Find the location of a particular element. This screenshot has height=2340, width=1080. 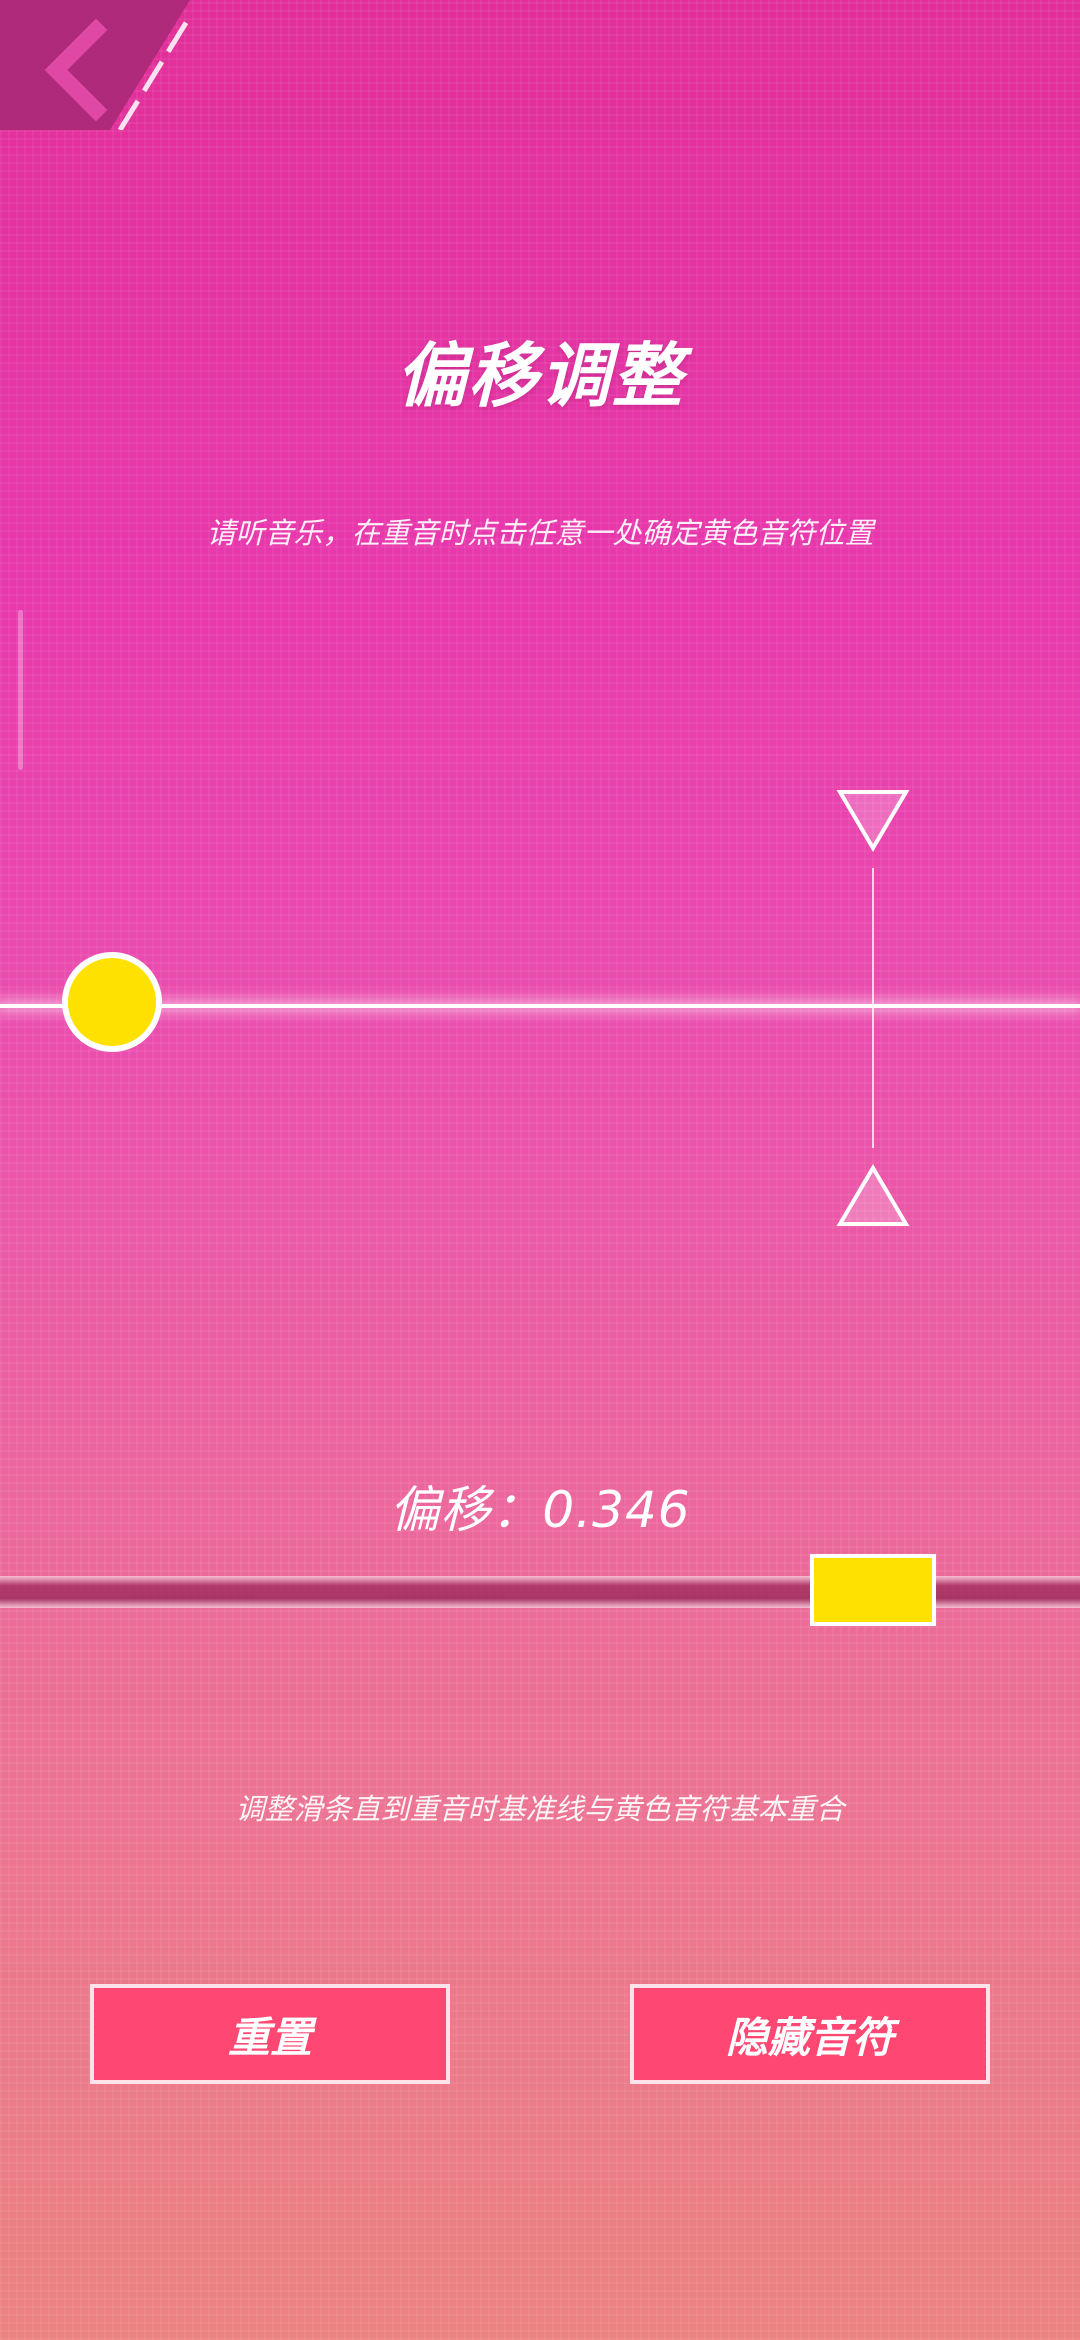

reset-button: 重置 is located at coordinates (270, 2034).